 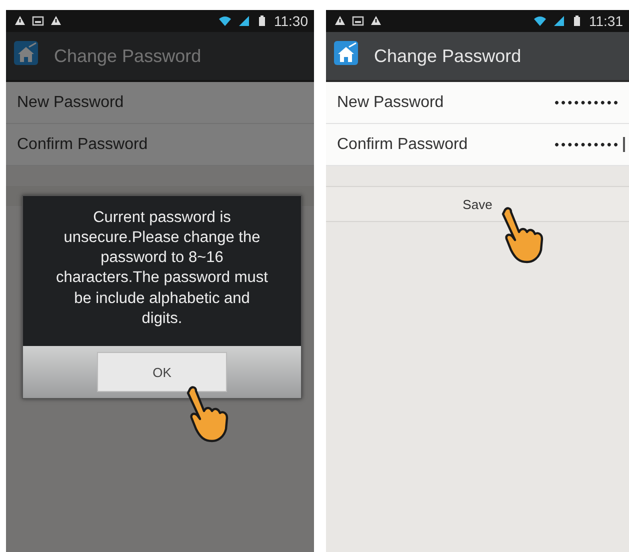 I want to click on password-row: Confirm Password ••••••••••, so click(x=477, y=145).